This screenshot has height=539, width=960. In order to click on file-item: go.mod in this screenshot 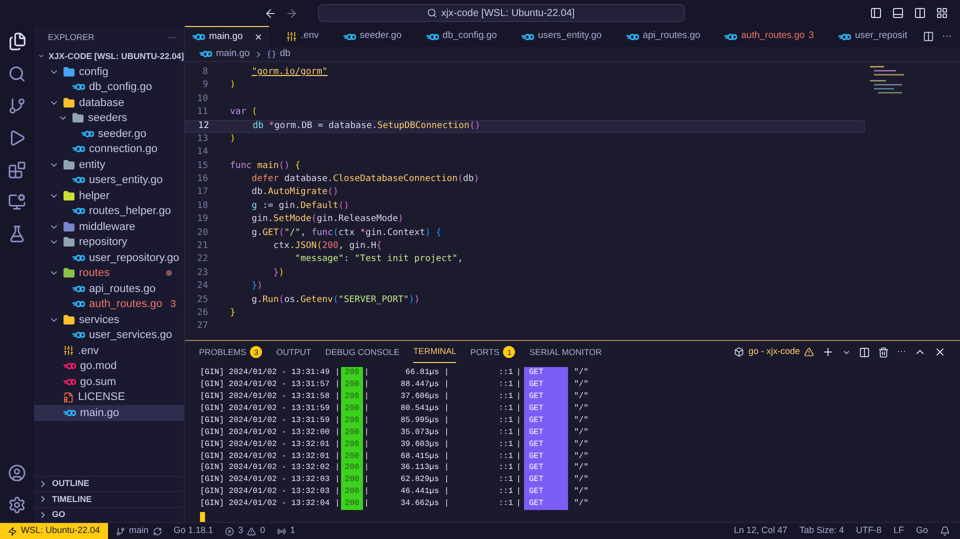, I will do `click(109, 366)`.